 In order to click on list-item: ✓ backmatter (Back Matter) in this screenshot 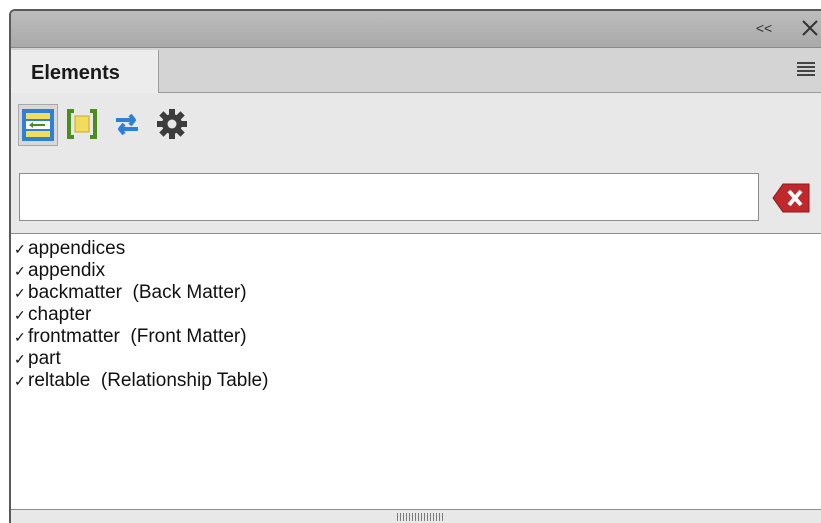, I will do `click(417, 293)`.